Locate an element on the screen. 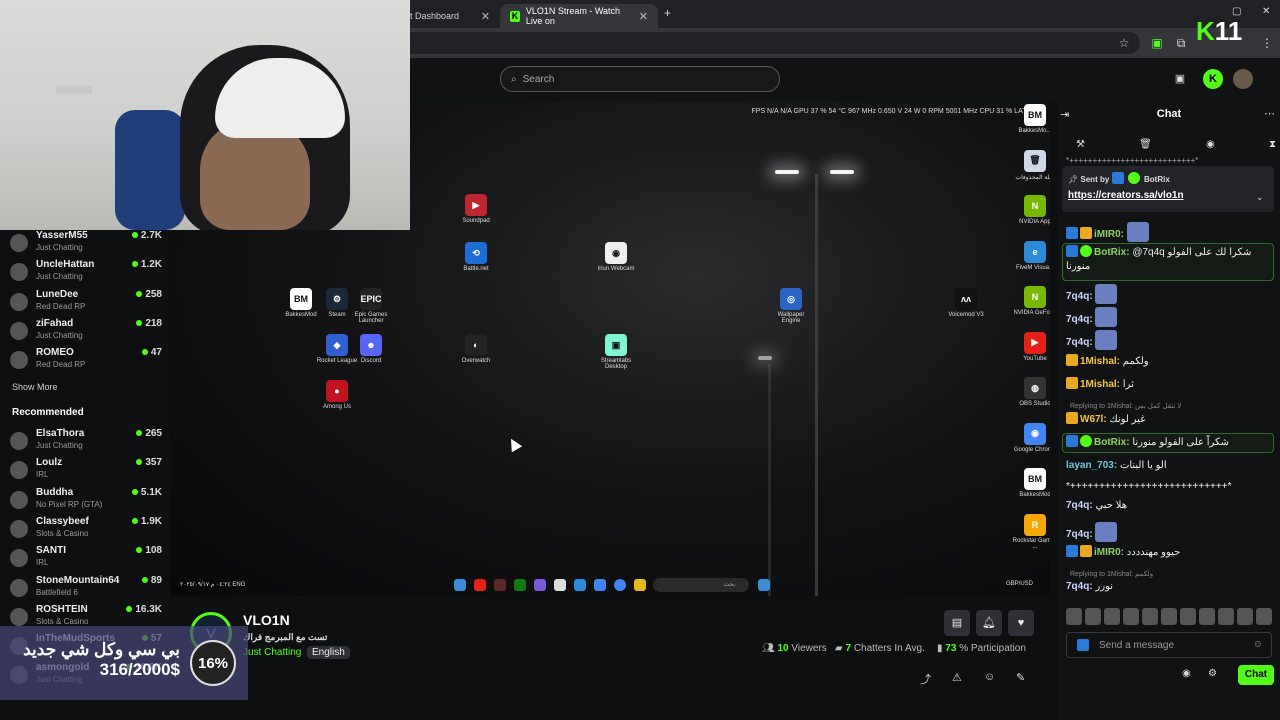 The width and height of the screenshot is (1280, 720). clip-button: ▤ is located at coordinates (957, 623).